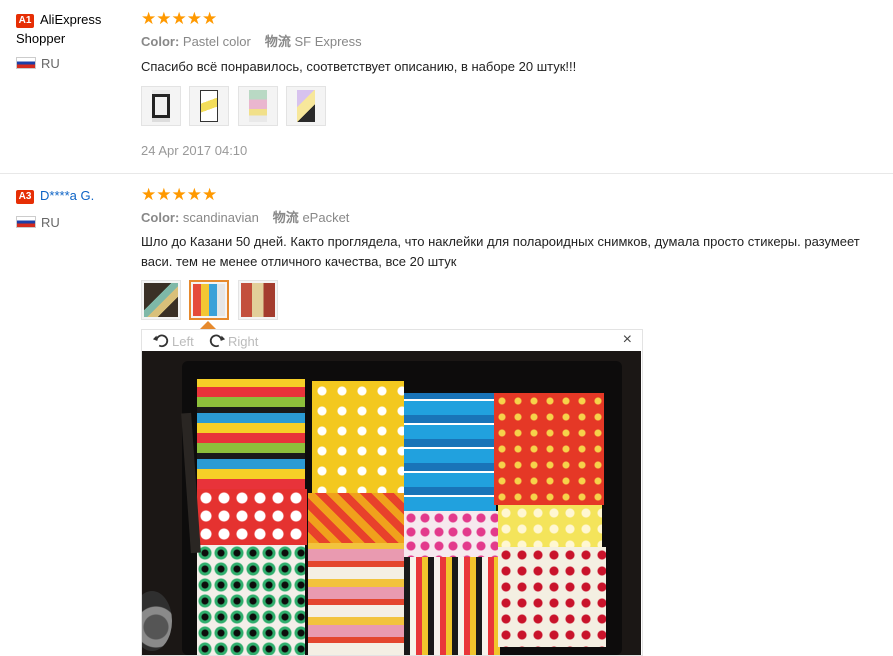 This screenshot has width=893, height=656. What do you see at coordinates (216, 41) in the screenshot?
I see `color-value: Pastel color` at bounding box center [216, 41].